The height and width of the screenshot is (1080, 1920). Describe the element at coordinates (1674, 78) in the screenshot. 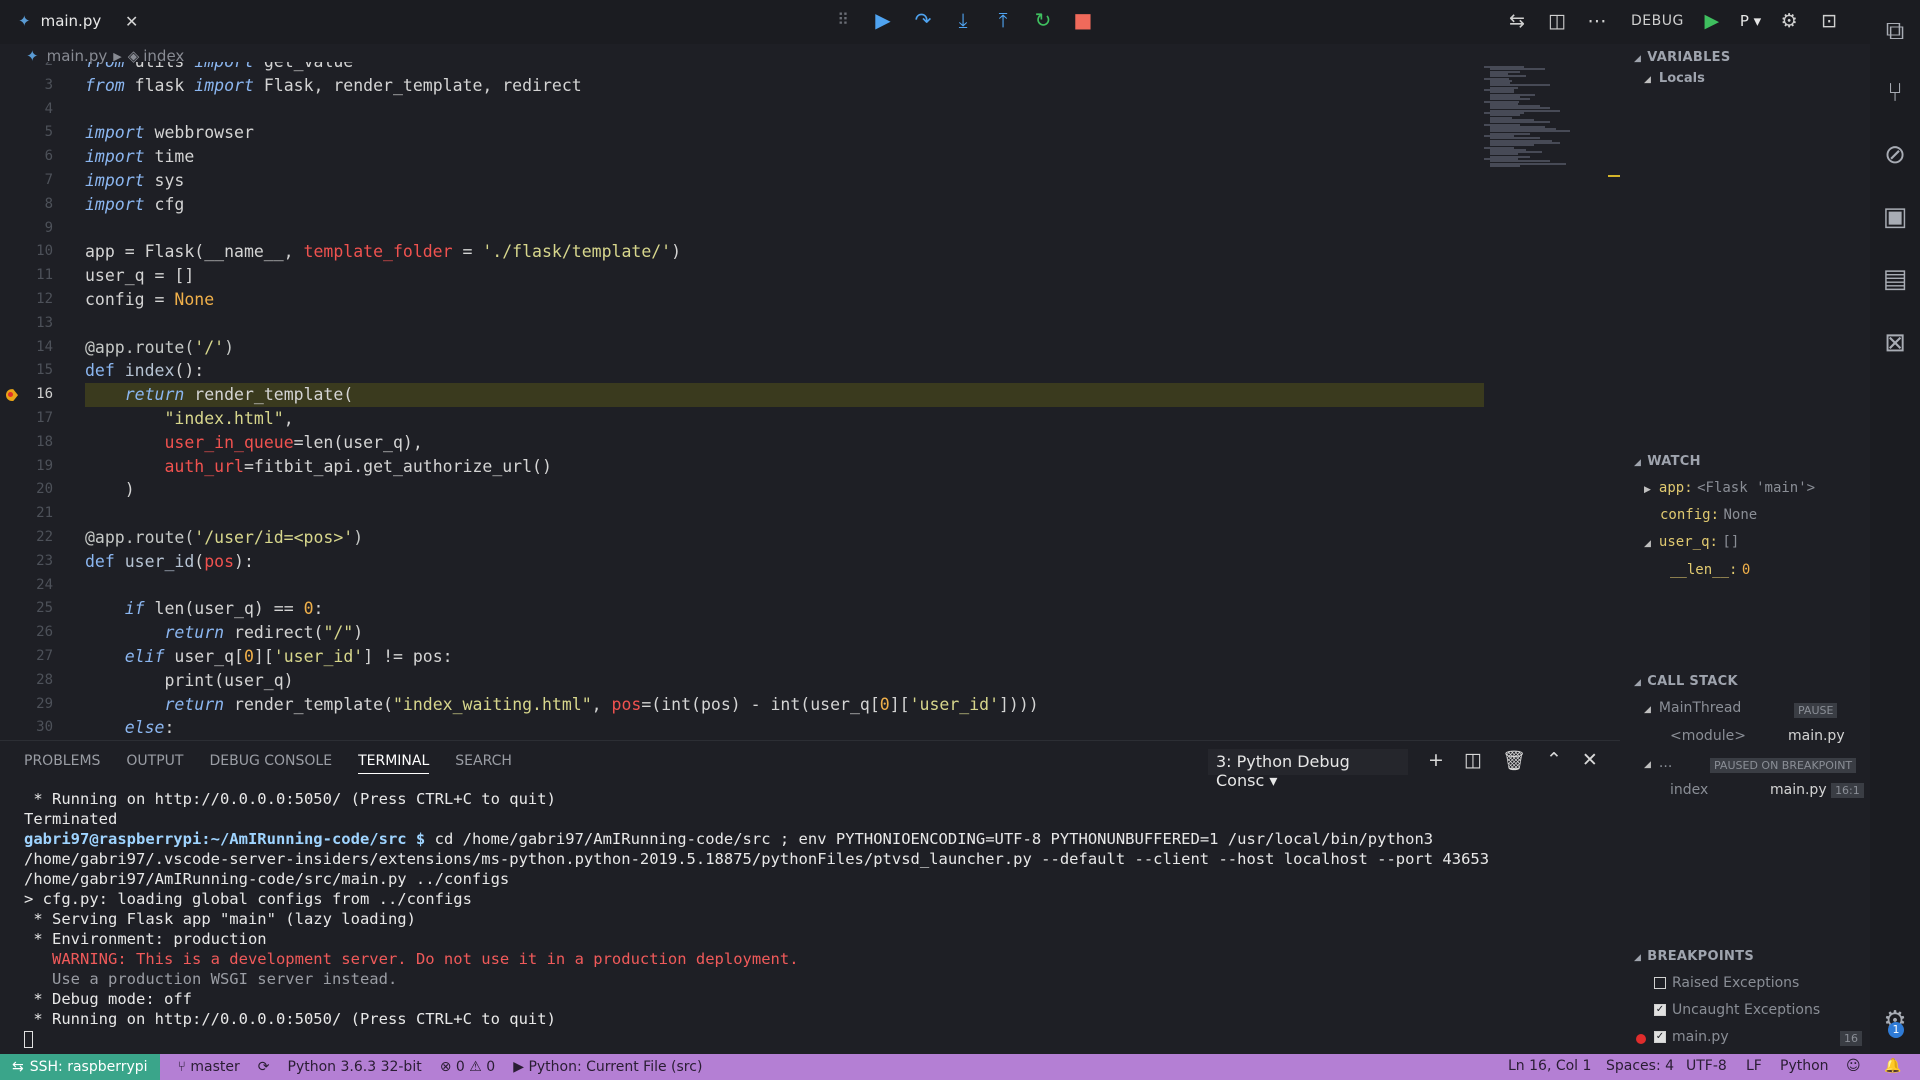

I see `locals-scope: ◢ Locals` at that location.